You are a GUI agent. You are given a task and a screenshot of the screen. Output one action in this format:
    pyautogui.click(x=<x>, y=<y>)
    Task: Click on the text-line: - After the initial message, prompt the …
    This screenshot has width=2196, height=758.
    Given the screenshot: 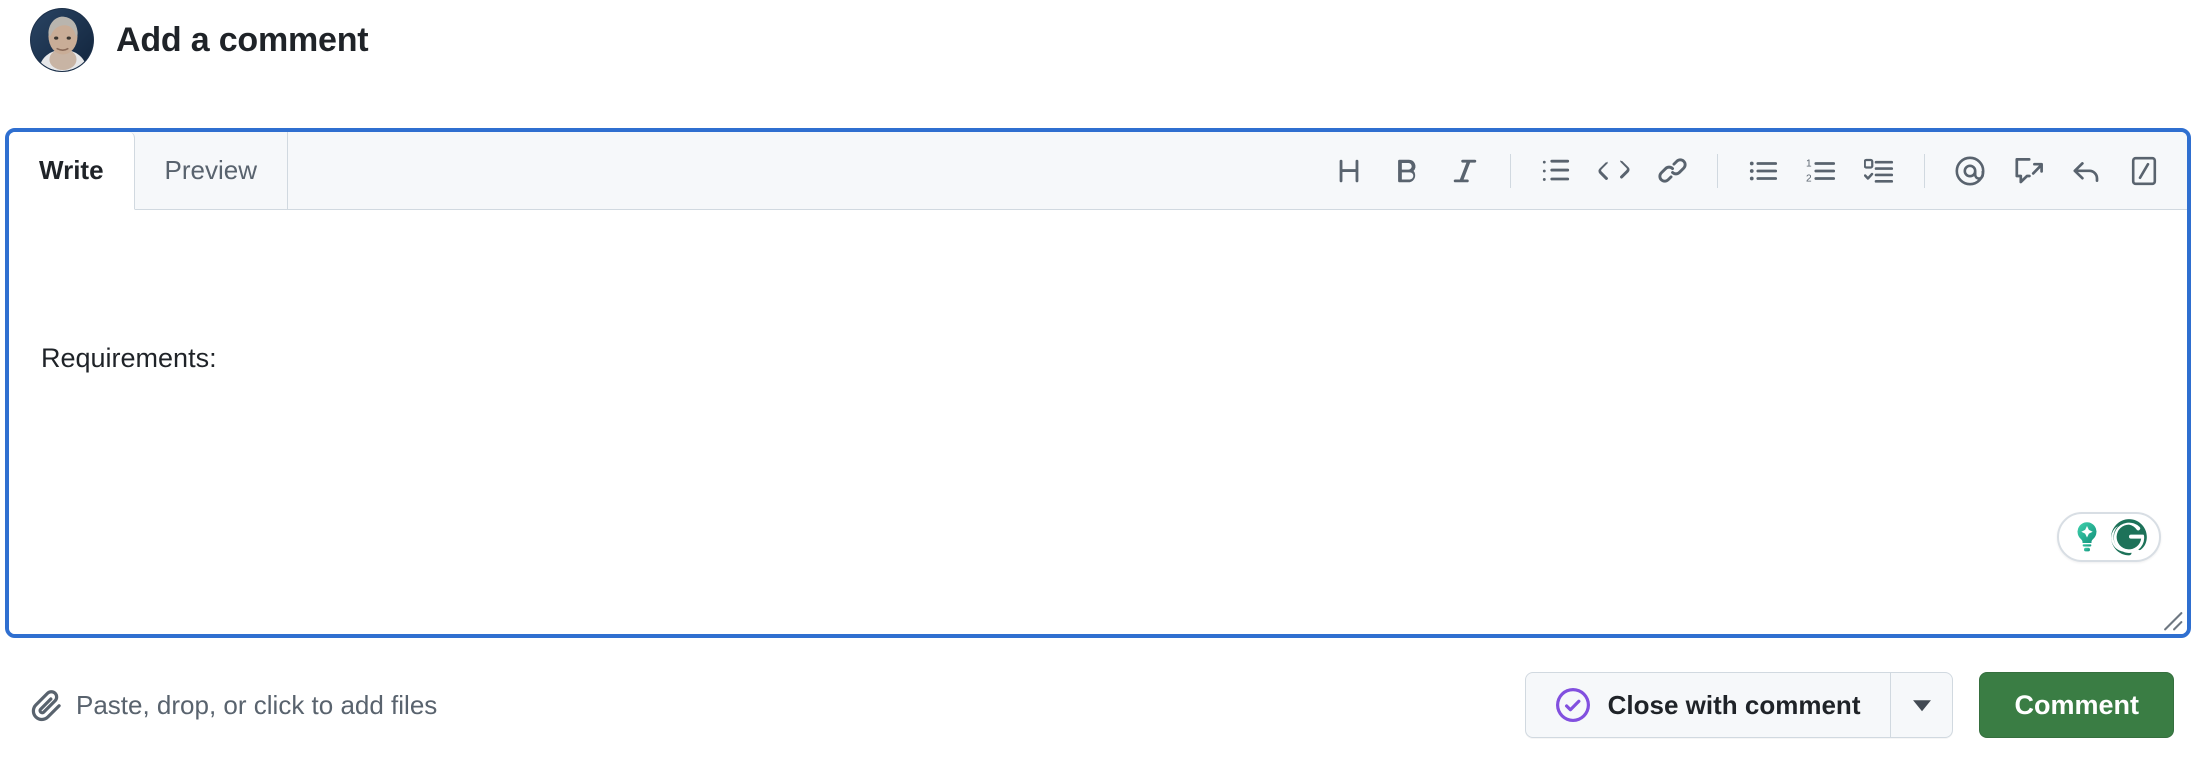 What is the action you would take?
    pyautogui.click(x=1098, y=631)
    